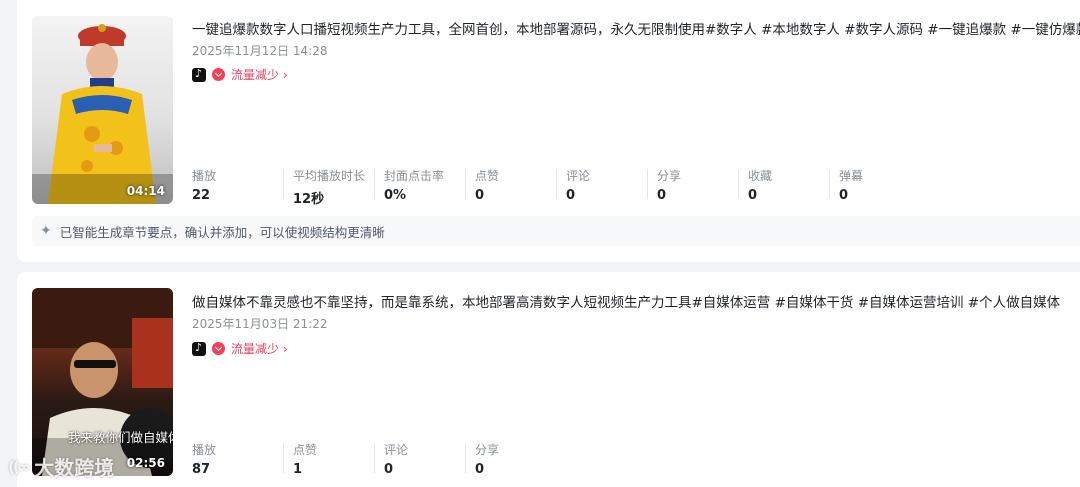 The width and height of the screenshot is (1080, 487). I want to click on stats-row: 播放 87 点赞 1 评论 0 分享 0, so click(374, 459).